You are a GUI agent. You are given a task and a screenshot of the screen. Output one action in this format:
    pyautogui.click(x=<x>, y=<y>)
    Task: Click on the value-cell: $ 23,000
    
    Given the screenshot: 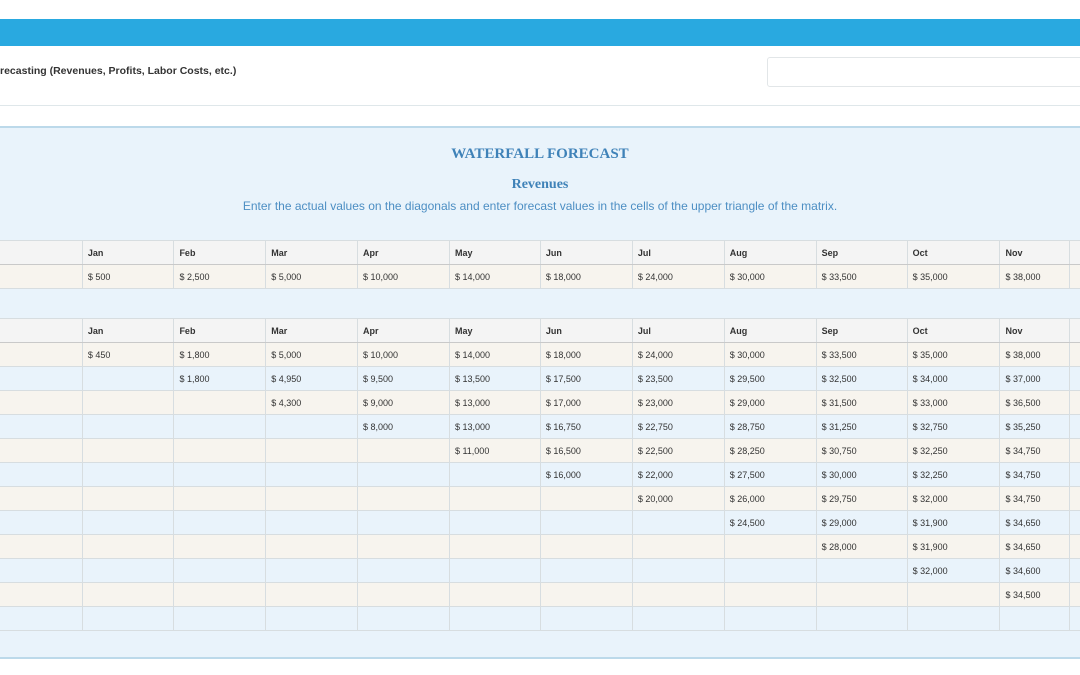 What is the action you would take?
    pyautogui.click(x=678, y=402)
    